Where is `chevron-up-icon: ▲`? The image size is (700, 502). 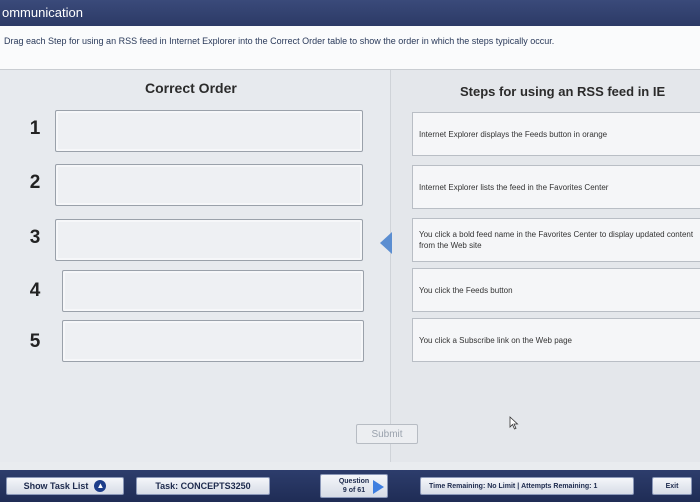
chevron-up-icon: ▲ is located at coordinates (100, 486).